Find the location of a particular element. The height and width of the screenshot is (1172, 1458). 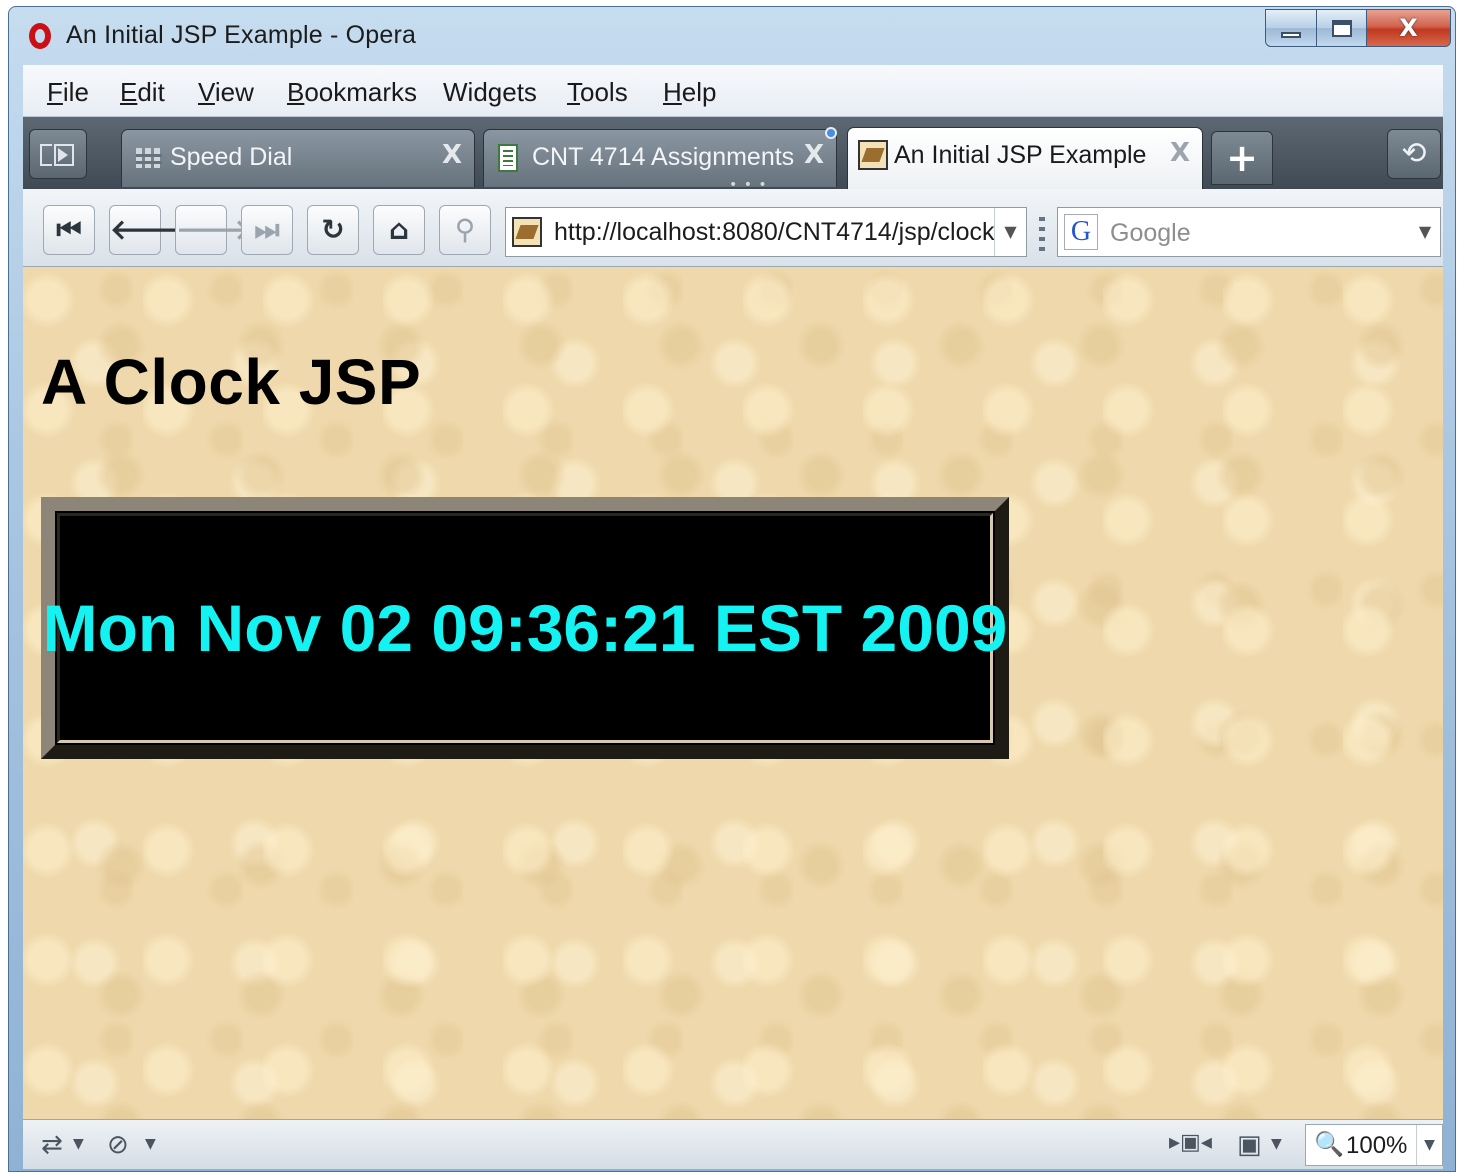

menu-bookmarks: Bookmarks is located at coordinates (352, 92).